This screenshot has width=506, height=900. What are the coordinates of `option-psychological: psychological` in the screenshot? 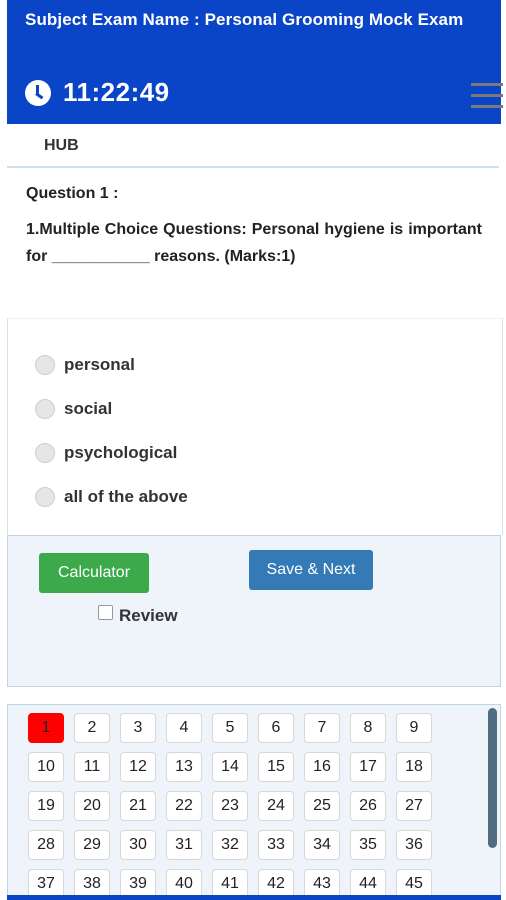 It's located at (106, 453).